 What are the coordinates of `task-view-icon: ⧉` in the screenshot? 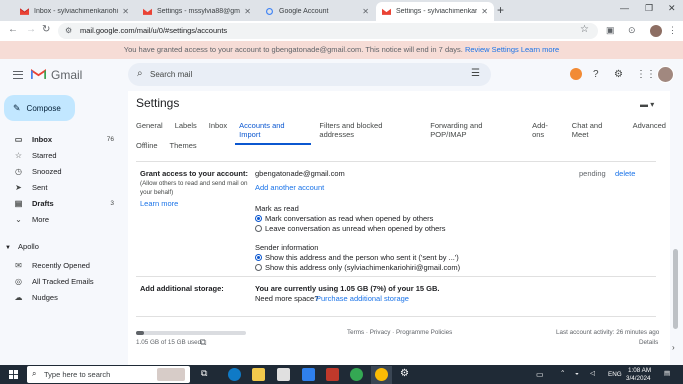 It's located at (207, 374).